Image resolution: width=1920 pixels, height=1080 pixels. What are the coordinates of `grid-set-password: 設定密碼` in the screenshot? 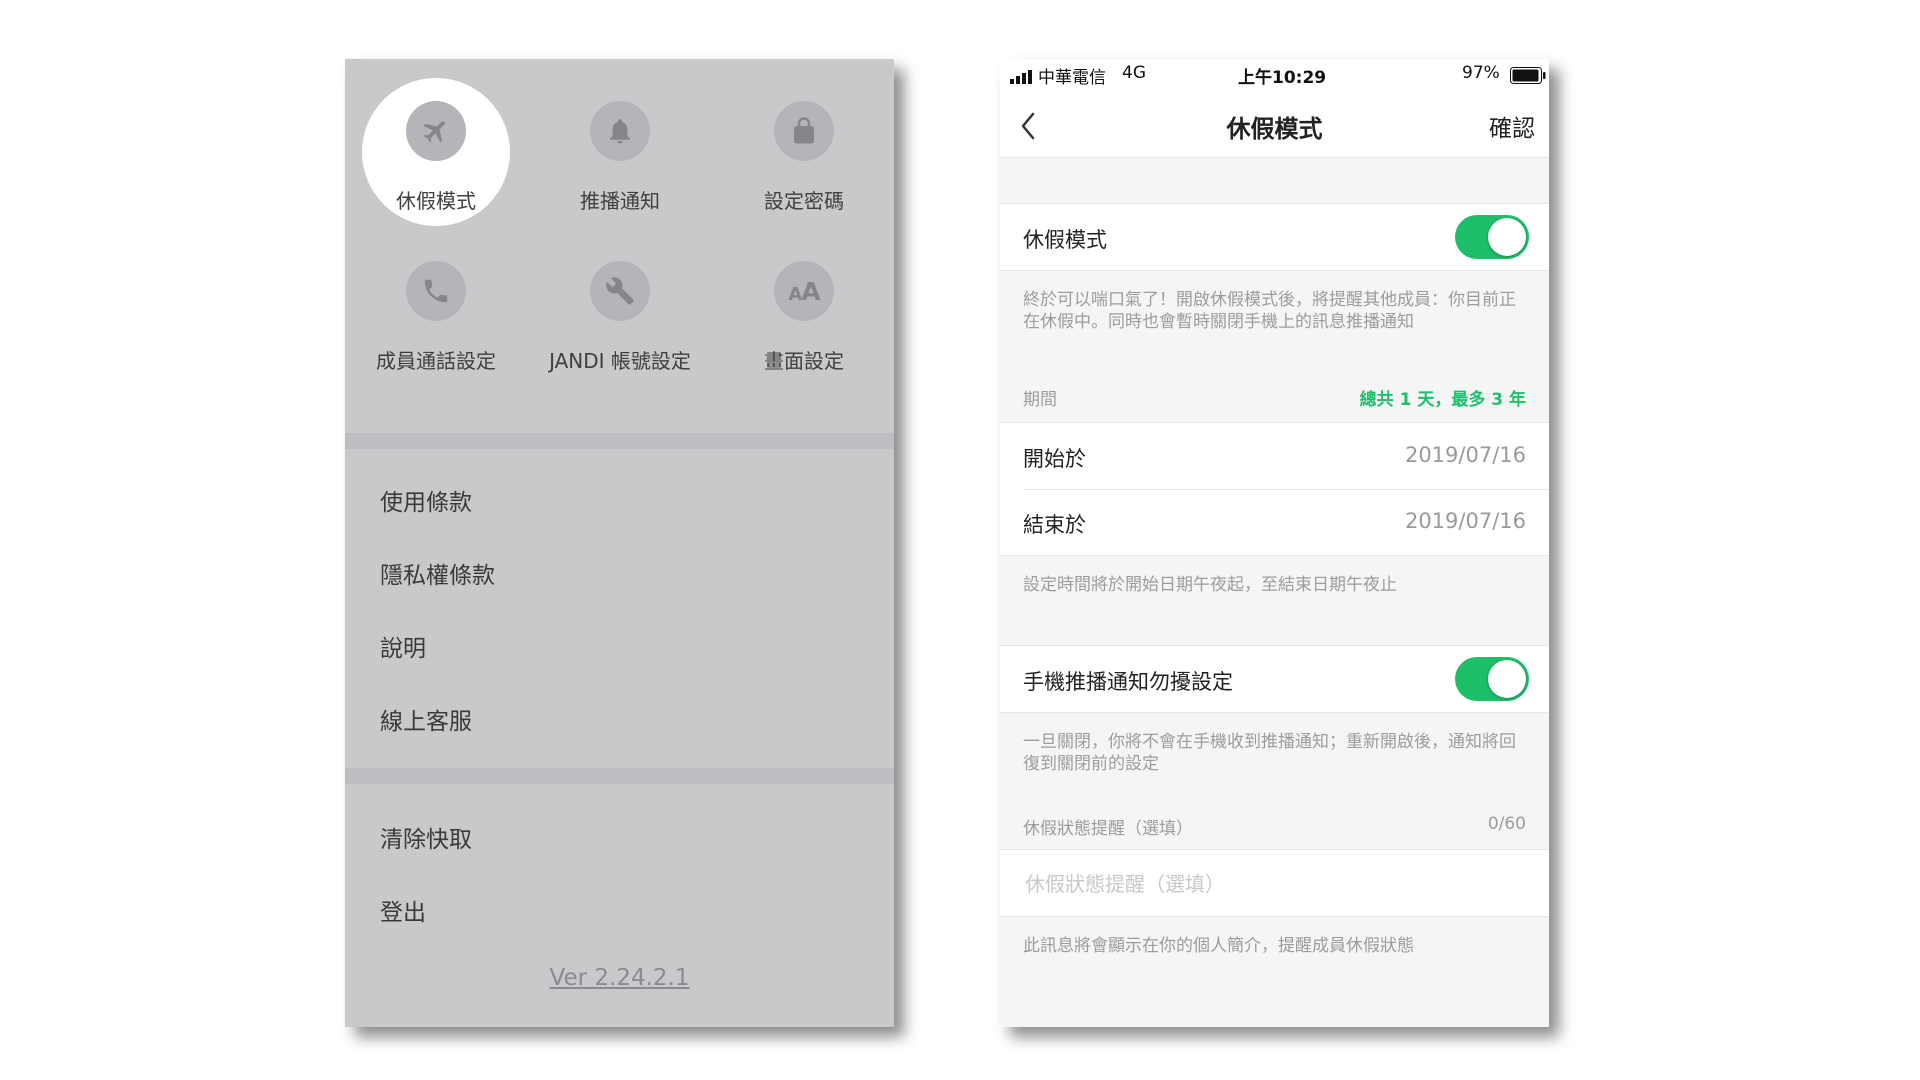 It's located at (804, 166).